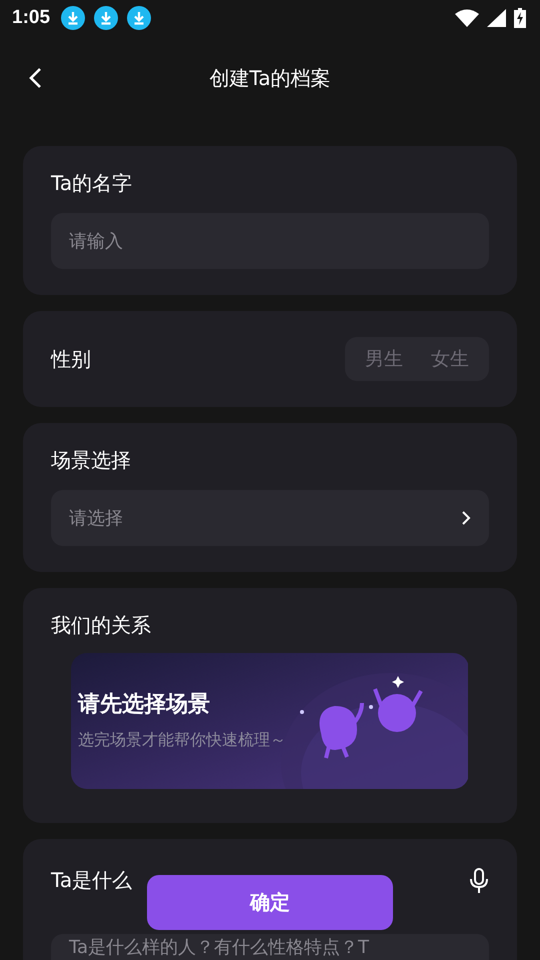 This screenshot has width=540, height=960. Describe the element at coordinates (270, 241) in the screenshot. I see `name-input: 请输入` at that location.